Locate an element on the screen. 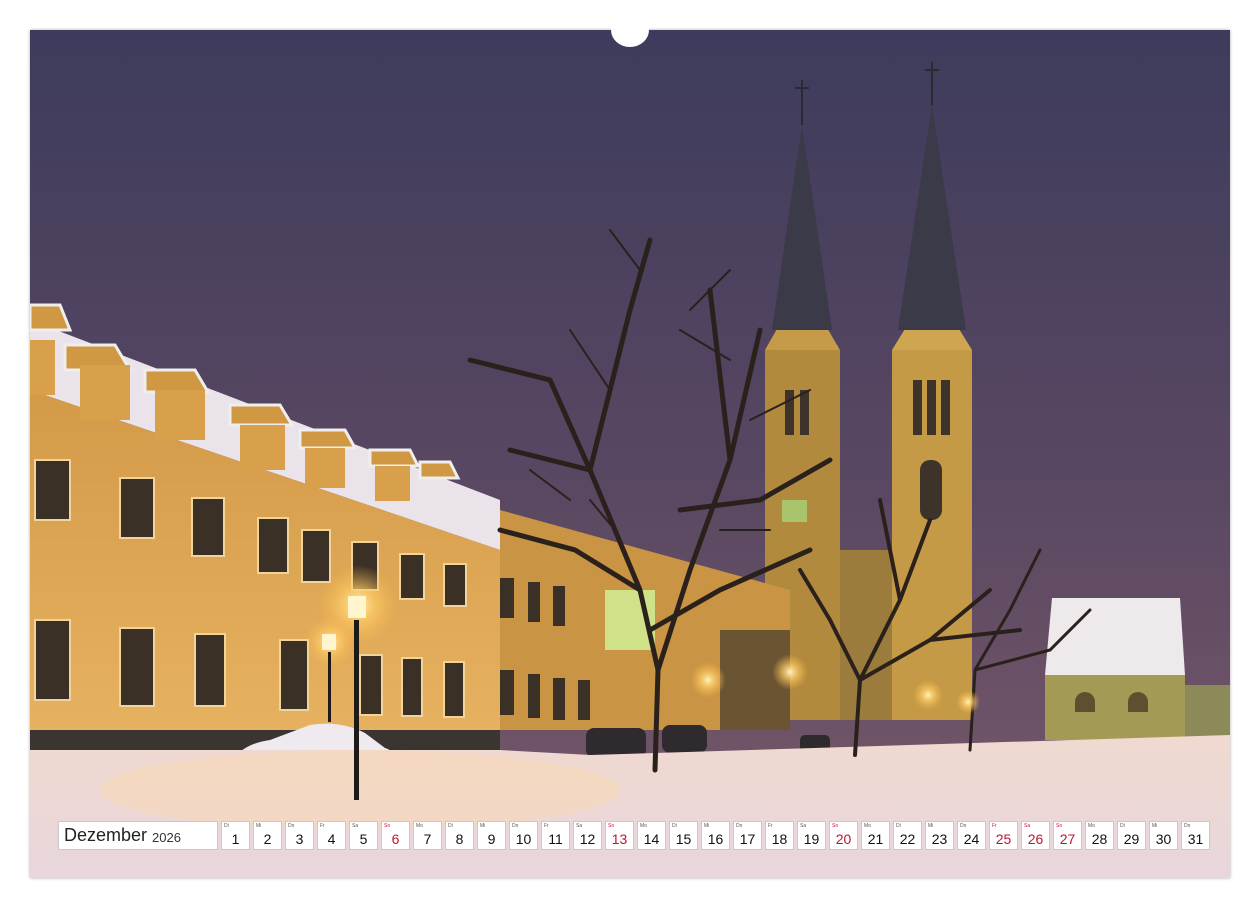 The width and height of the screenshot is (1260, 908). month-name: Dezember is located at coordinates (106, 835).